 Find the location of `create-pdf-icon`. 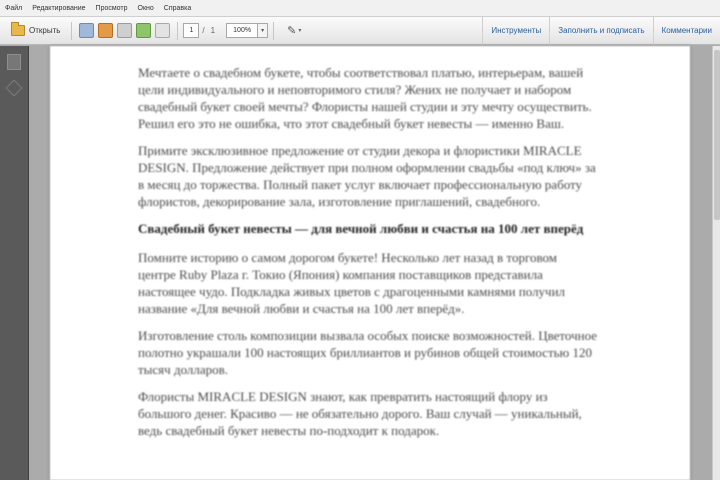

create-pdf-icon is located at coordinates (87, 30).